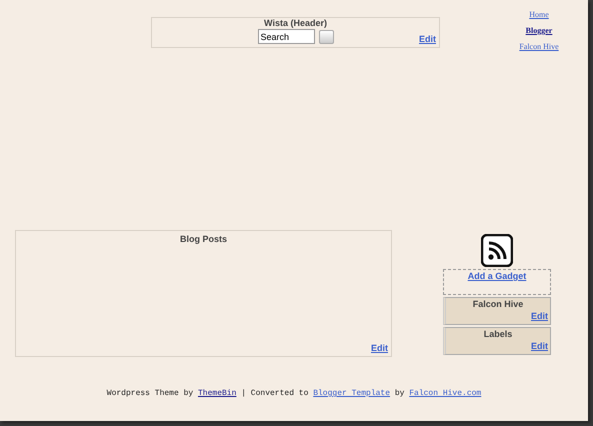  I want to click on add-gadget-link: Add a Gadget, so click(497, 277).